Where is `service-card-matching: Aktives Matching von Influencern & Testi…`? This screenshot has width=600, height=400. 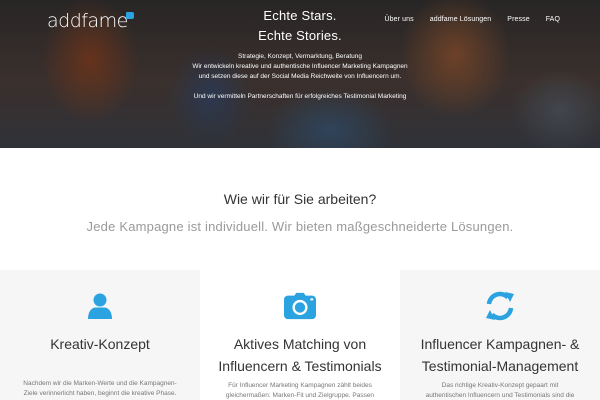 service-card-matching: Aktives Matching von Influencern & Testi… is located at coordinates (300, 335).